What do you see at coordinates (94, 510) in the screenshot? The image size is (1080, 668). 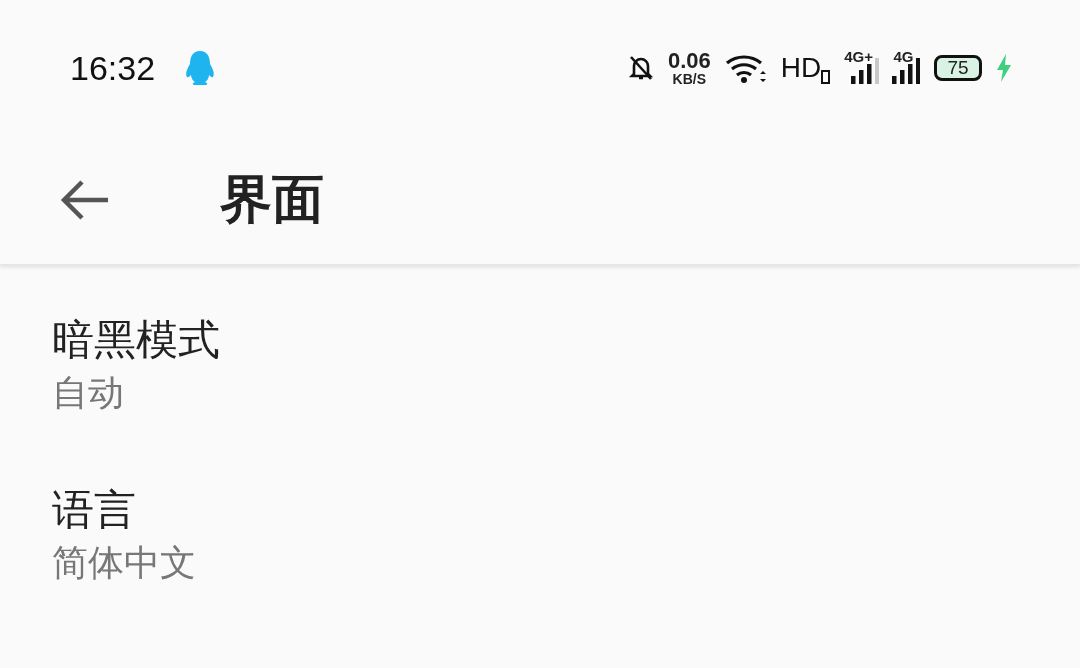 I see `setting-title: 语言` at bounding box center [94, 510].